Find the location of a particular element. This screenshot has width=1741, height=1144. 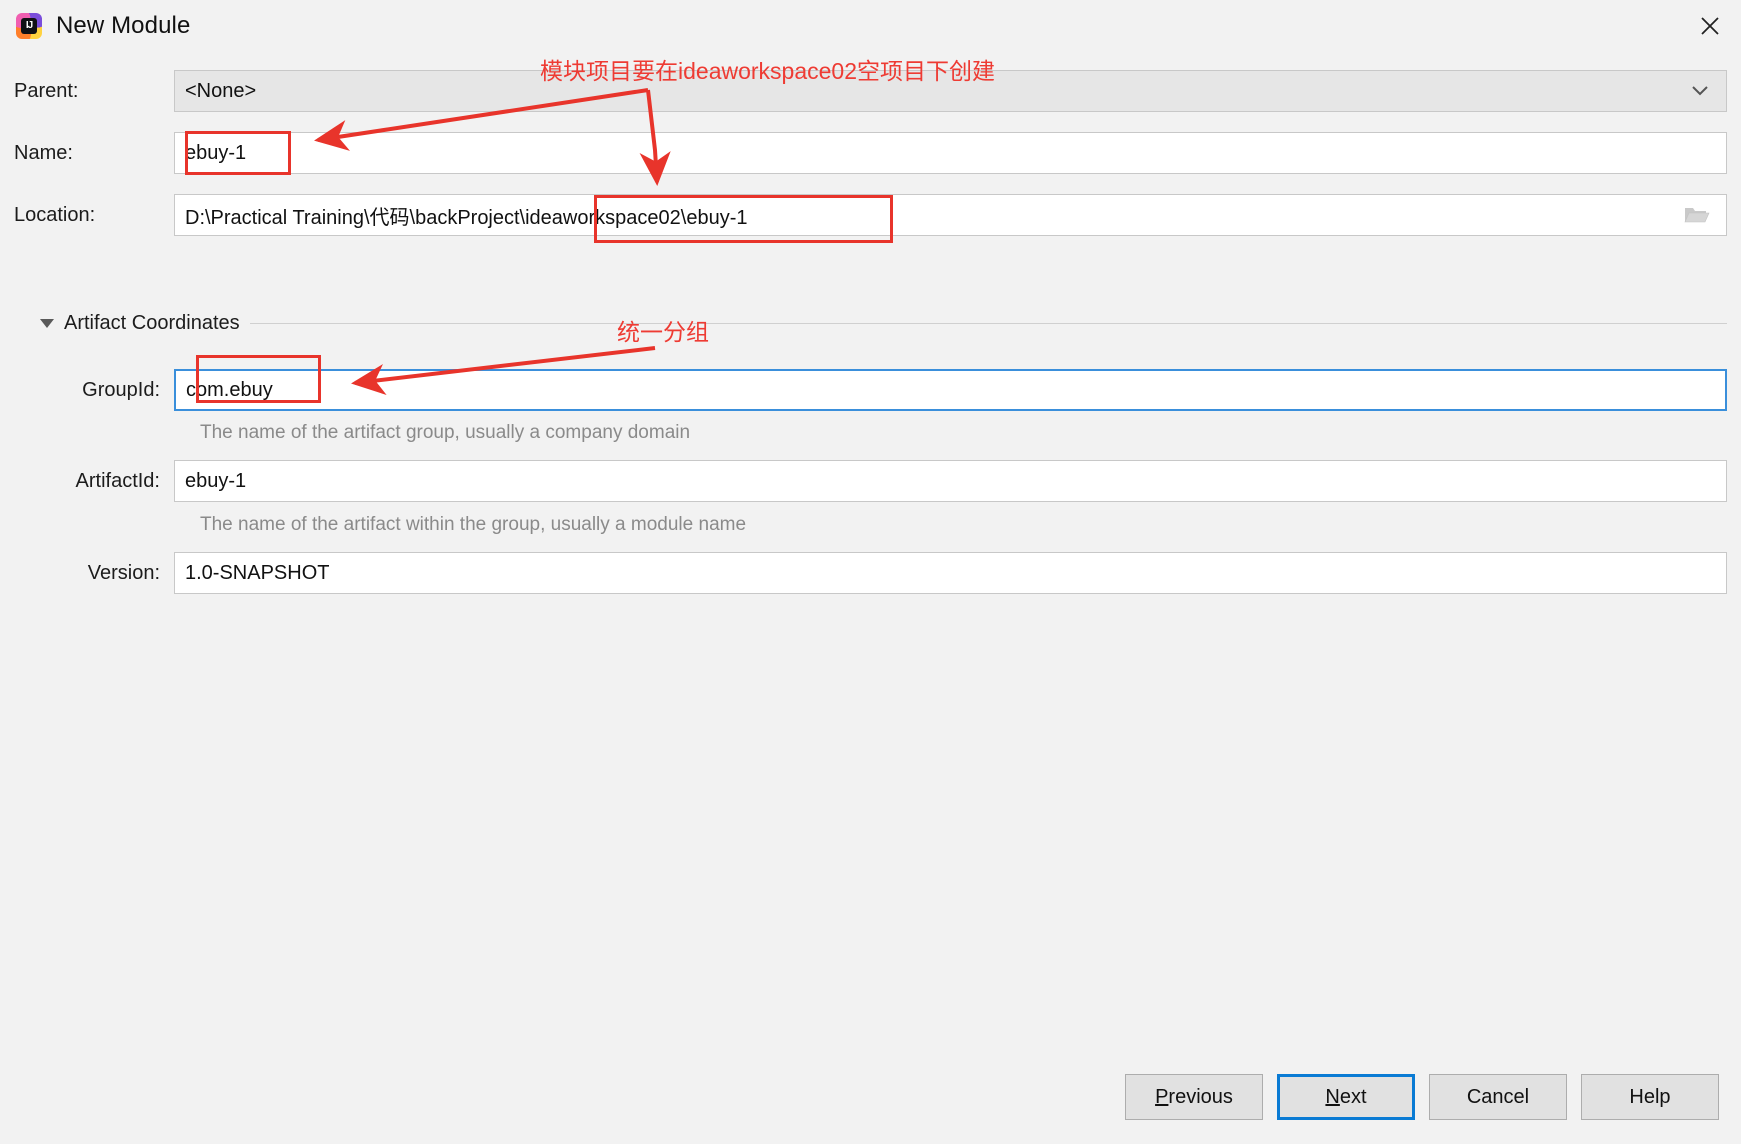

version-label: Version: is located at coordinates (123, 572).